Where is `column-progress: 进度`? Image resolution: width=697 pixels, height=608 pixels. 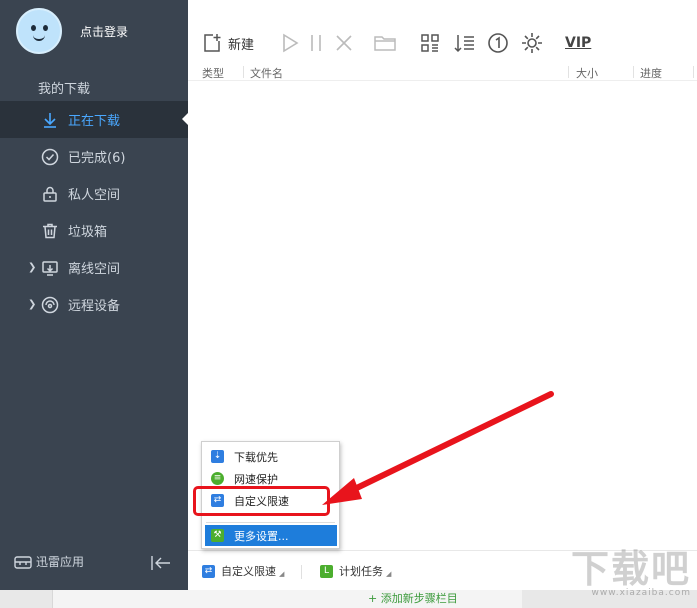 column-progress: 进度 is located at coordinates (651, 73).